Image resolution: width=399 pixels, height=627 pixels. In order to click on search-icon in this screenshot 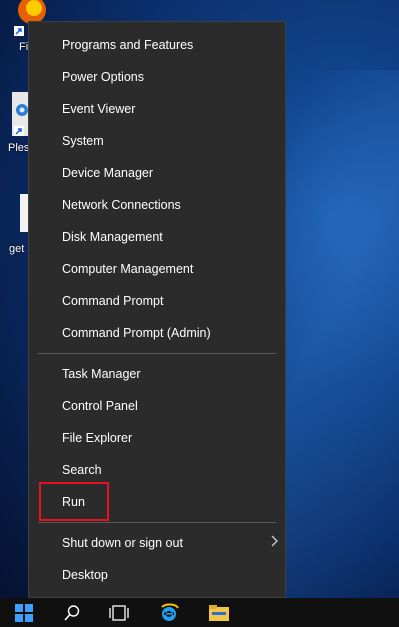, I will do `click(72, 612)`.